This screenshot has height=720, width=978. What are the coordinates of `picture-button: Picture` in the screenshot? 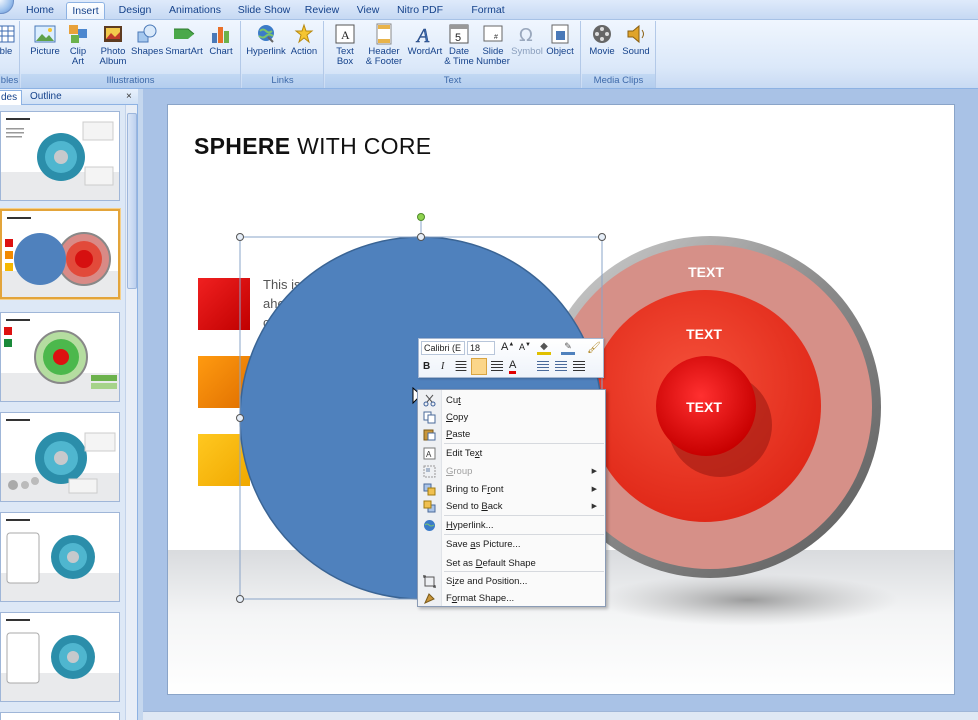 It's located at (45, 40).